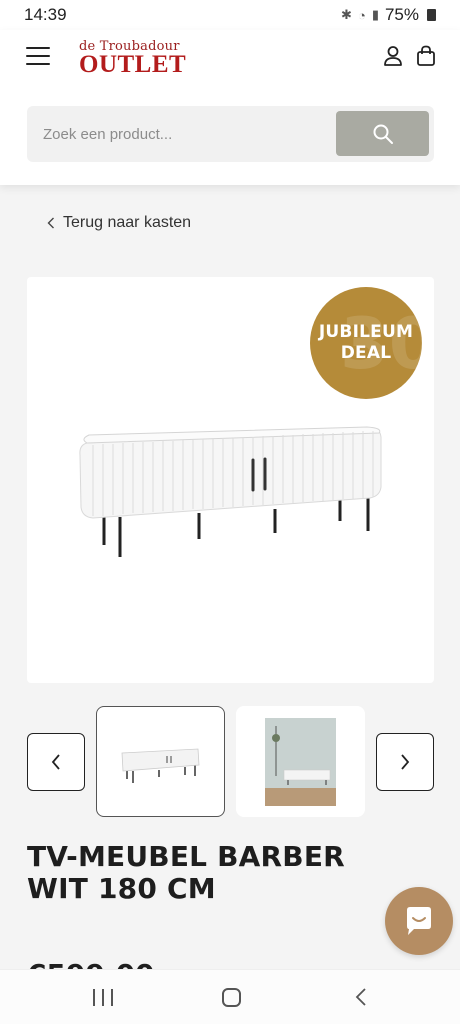 The width and height of the screenshot is (460, 1024). What do you see at coordinates (426, 56) in the screenshot?
I see `shopping-bag-icon` at bounding box center [426, 56].